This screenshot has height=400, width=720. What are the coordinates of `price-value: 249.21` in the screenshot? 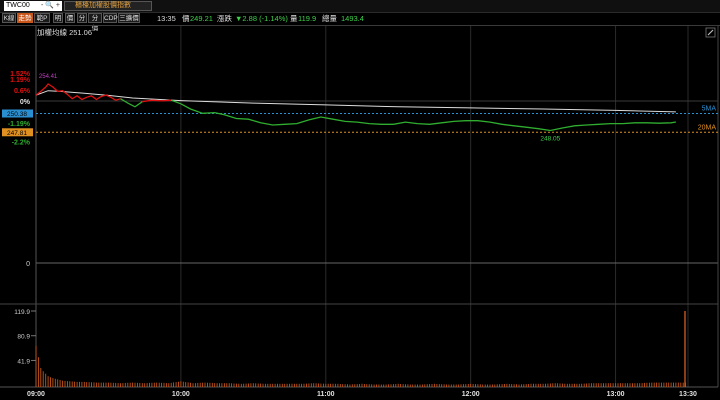 It's located at (201, 18).